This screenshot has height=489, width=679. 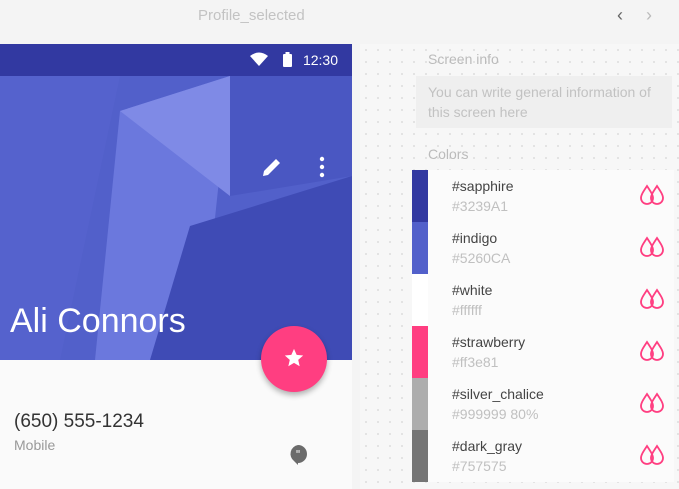 What do you see at coordinates (322, 167) in the screenshot?
I see `more-vert-icon` at bounding box center [322, 167].